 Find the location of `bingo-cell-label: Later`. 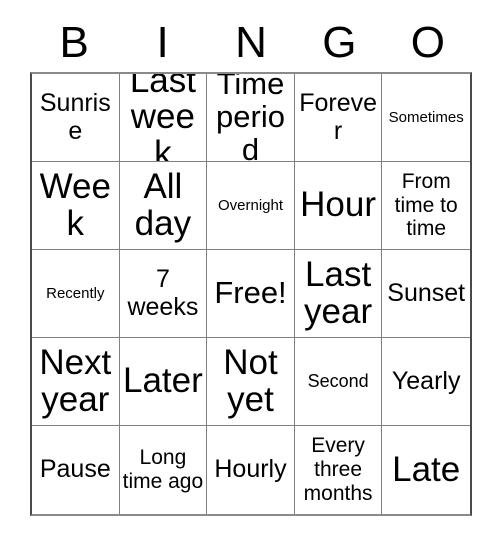

bingo-cell-label: Later is located at coordinates (163, 381).